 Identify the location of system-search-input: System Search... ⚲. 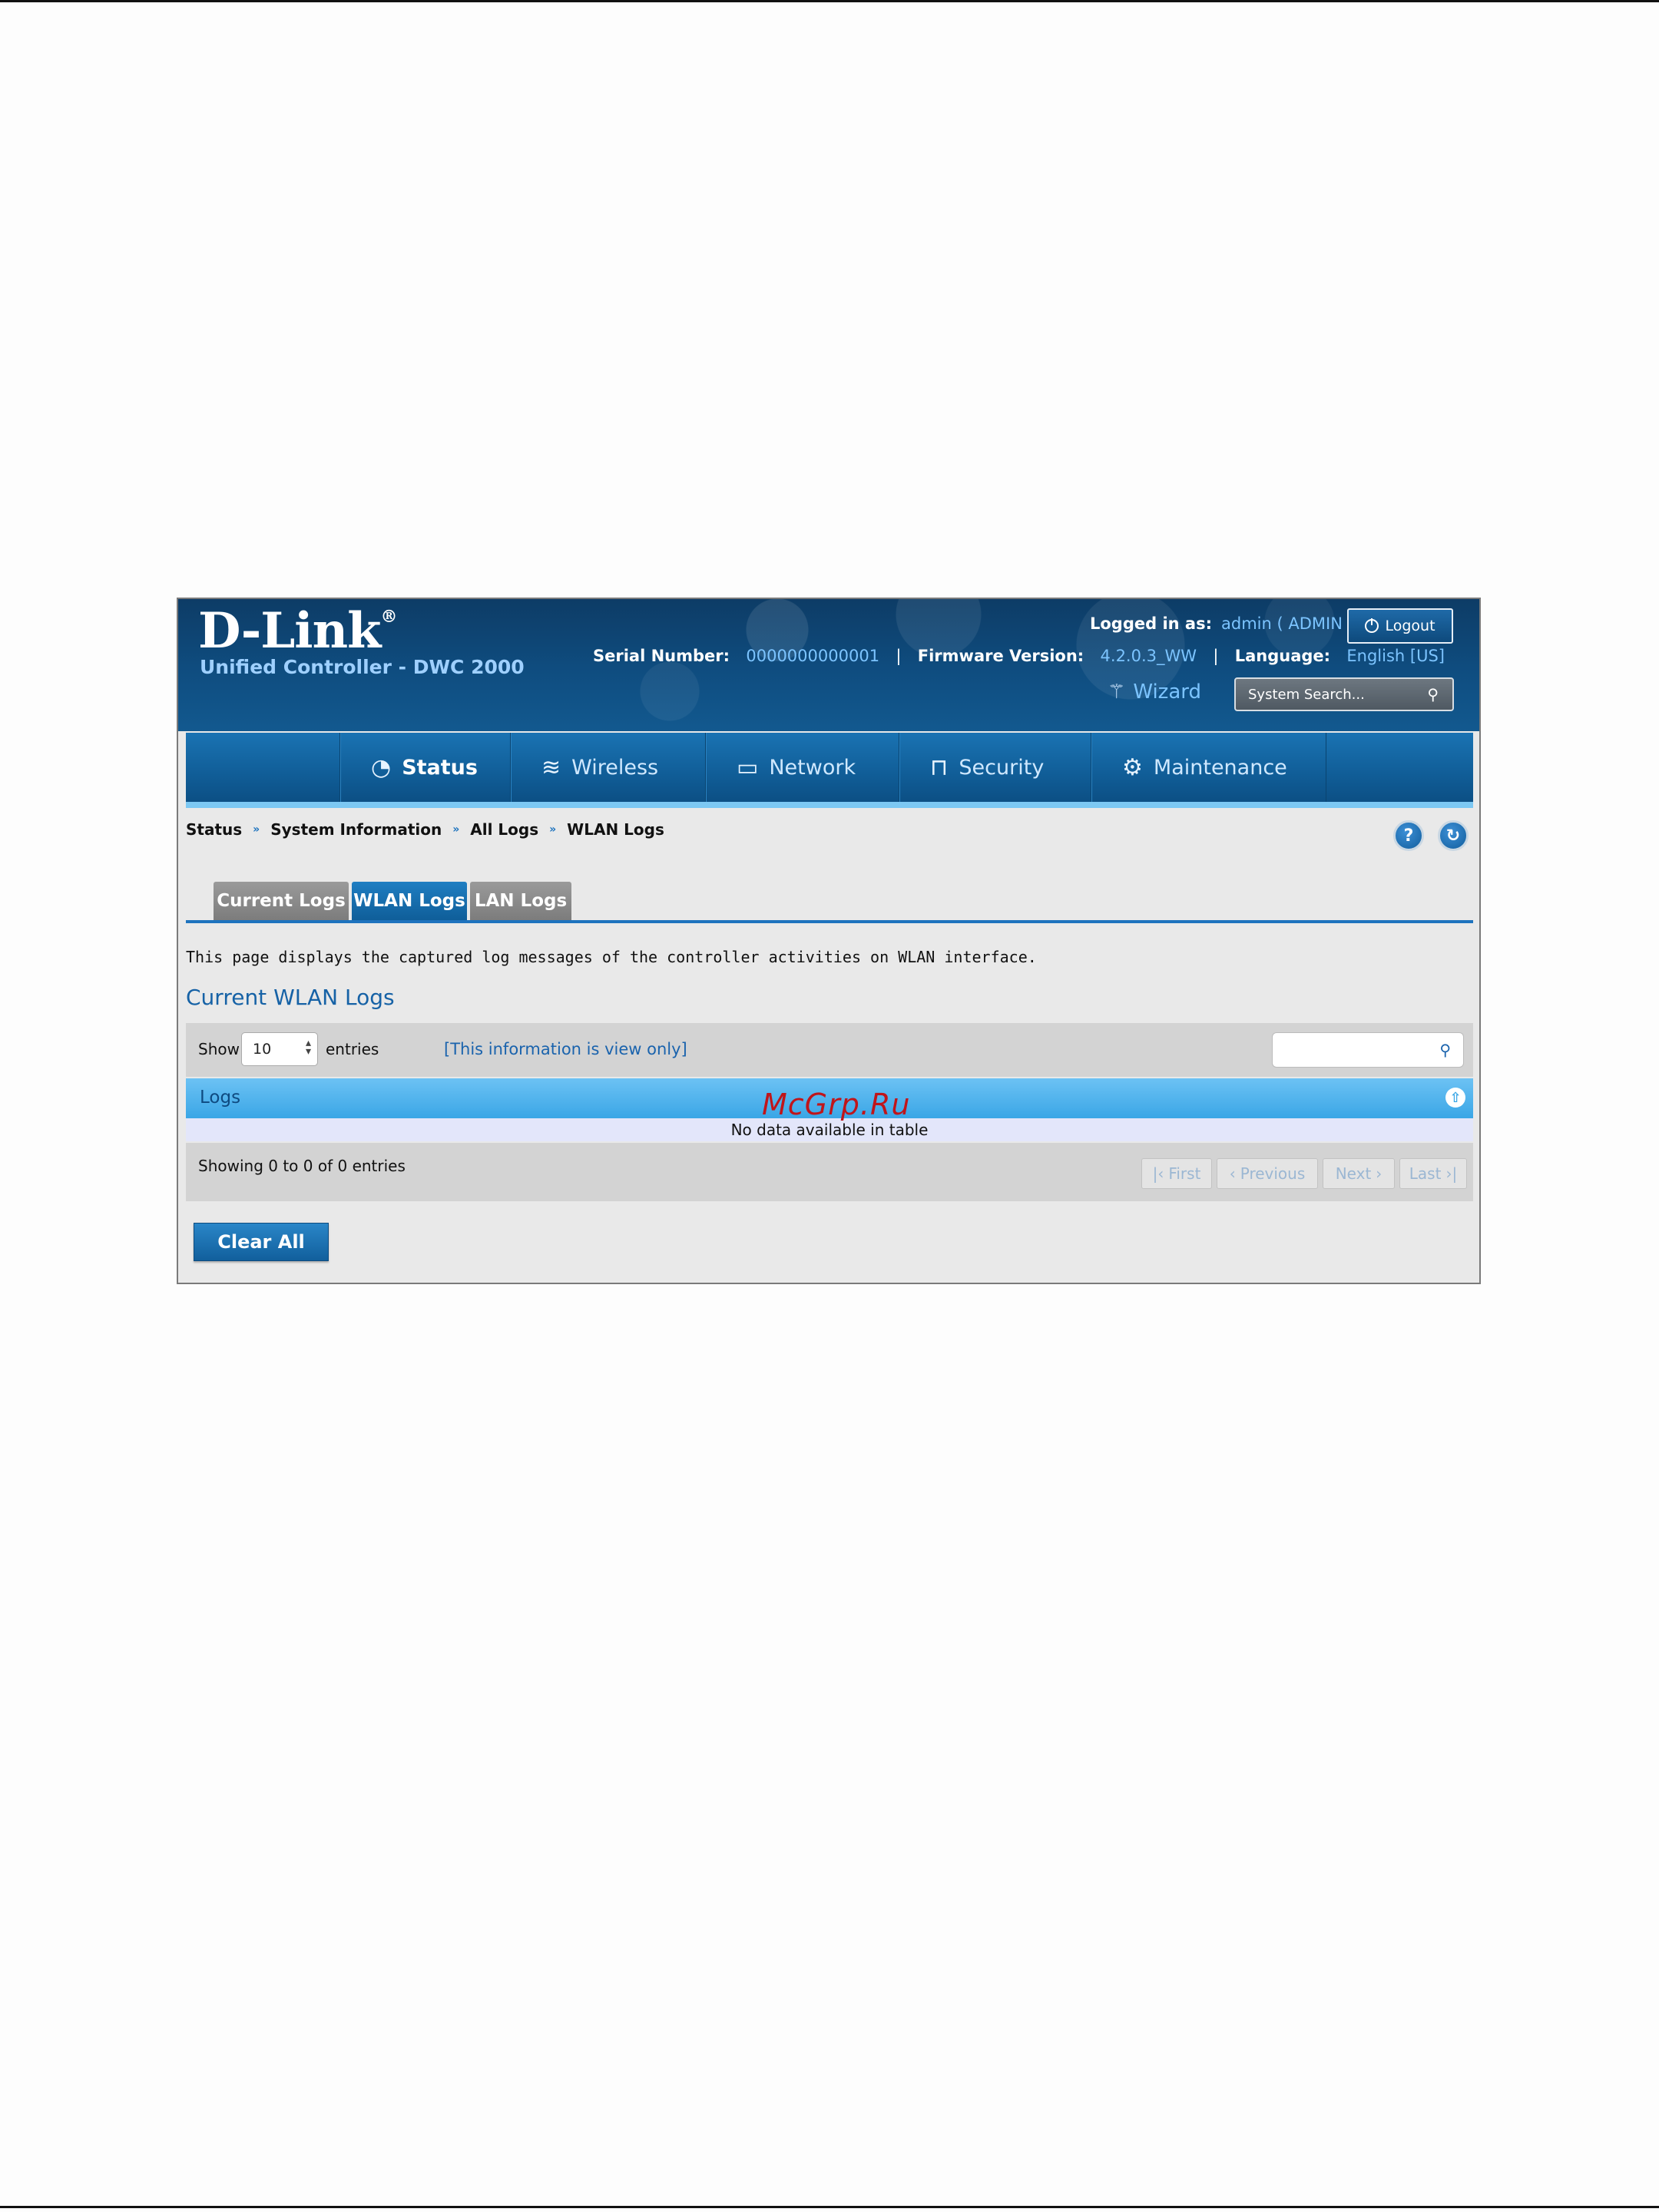
(1344, 694).